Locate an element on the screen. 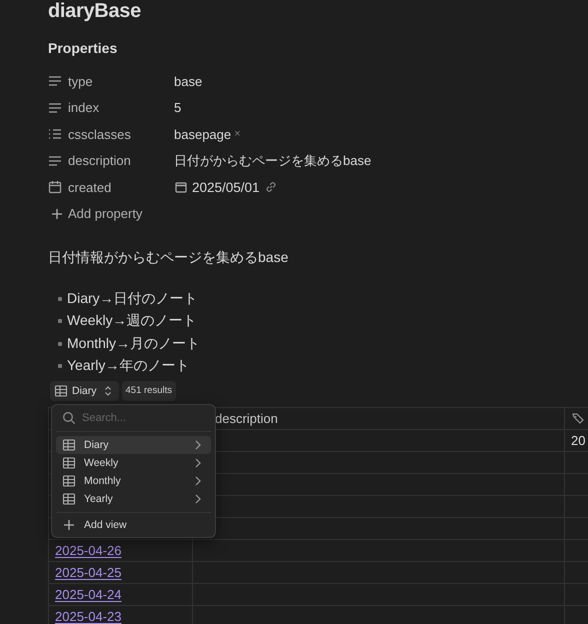  remove-button: × is located at coordinates (237, 134).